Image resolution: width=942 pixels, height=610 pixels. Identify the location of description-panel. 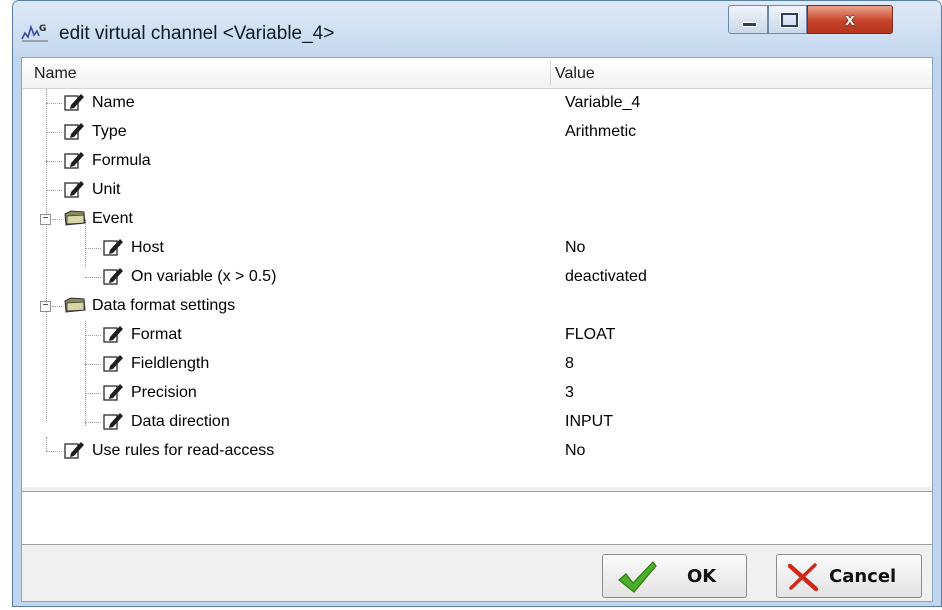
(477, 518).